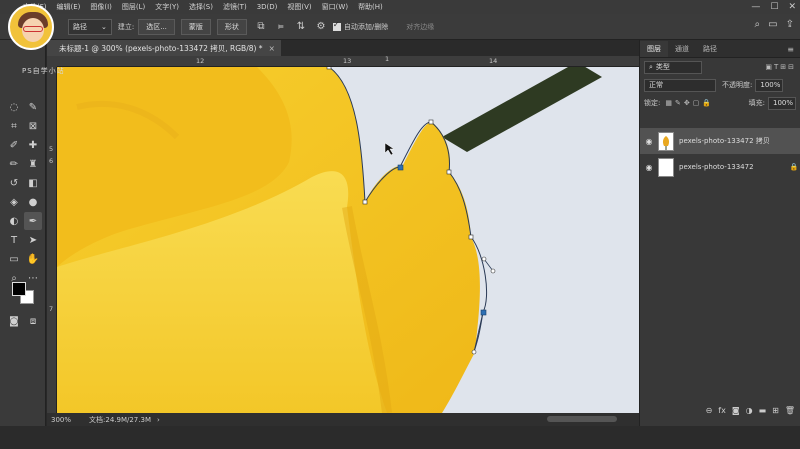 This screenshot has height=449, width=800. Describe the element at coordinates (14, 259) in the screenshot. I see `rectangle-tool-icon: ▭` at that location.